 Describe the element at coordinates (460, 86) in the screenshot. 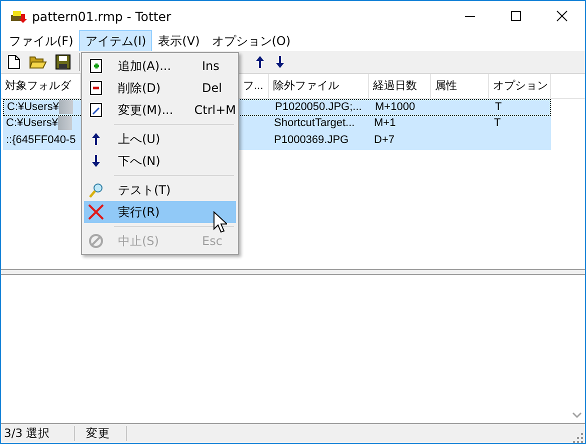

I see `column-header: 属性` at that location.